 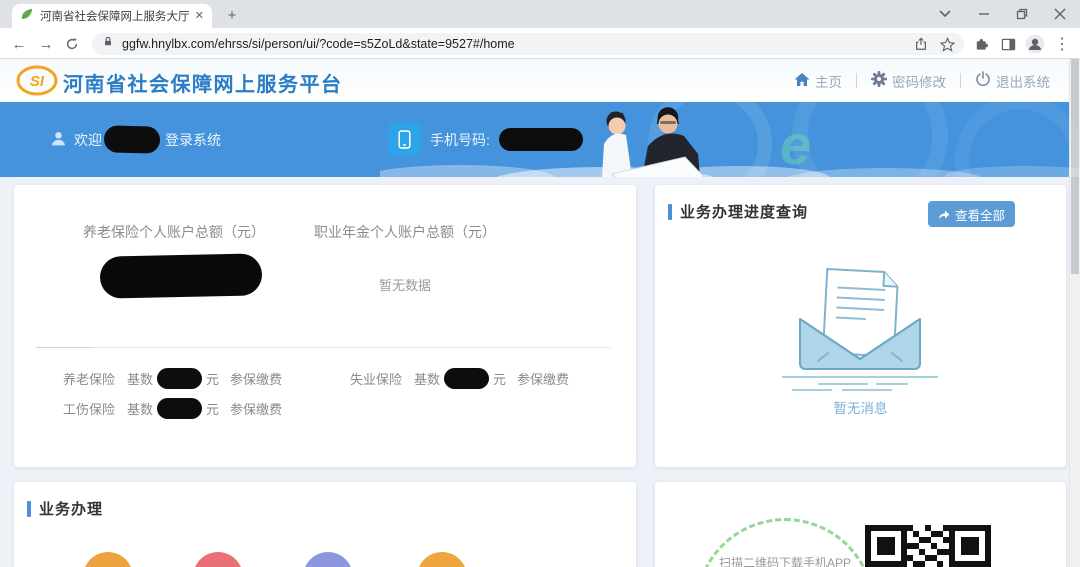 I want to click on no-message-text: 暂无消息, so click(x=860, y=408).